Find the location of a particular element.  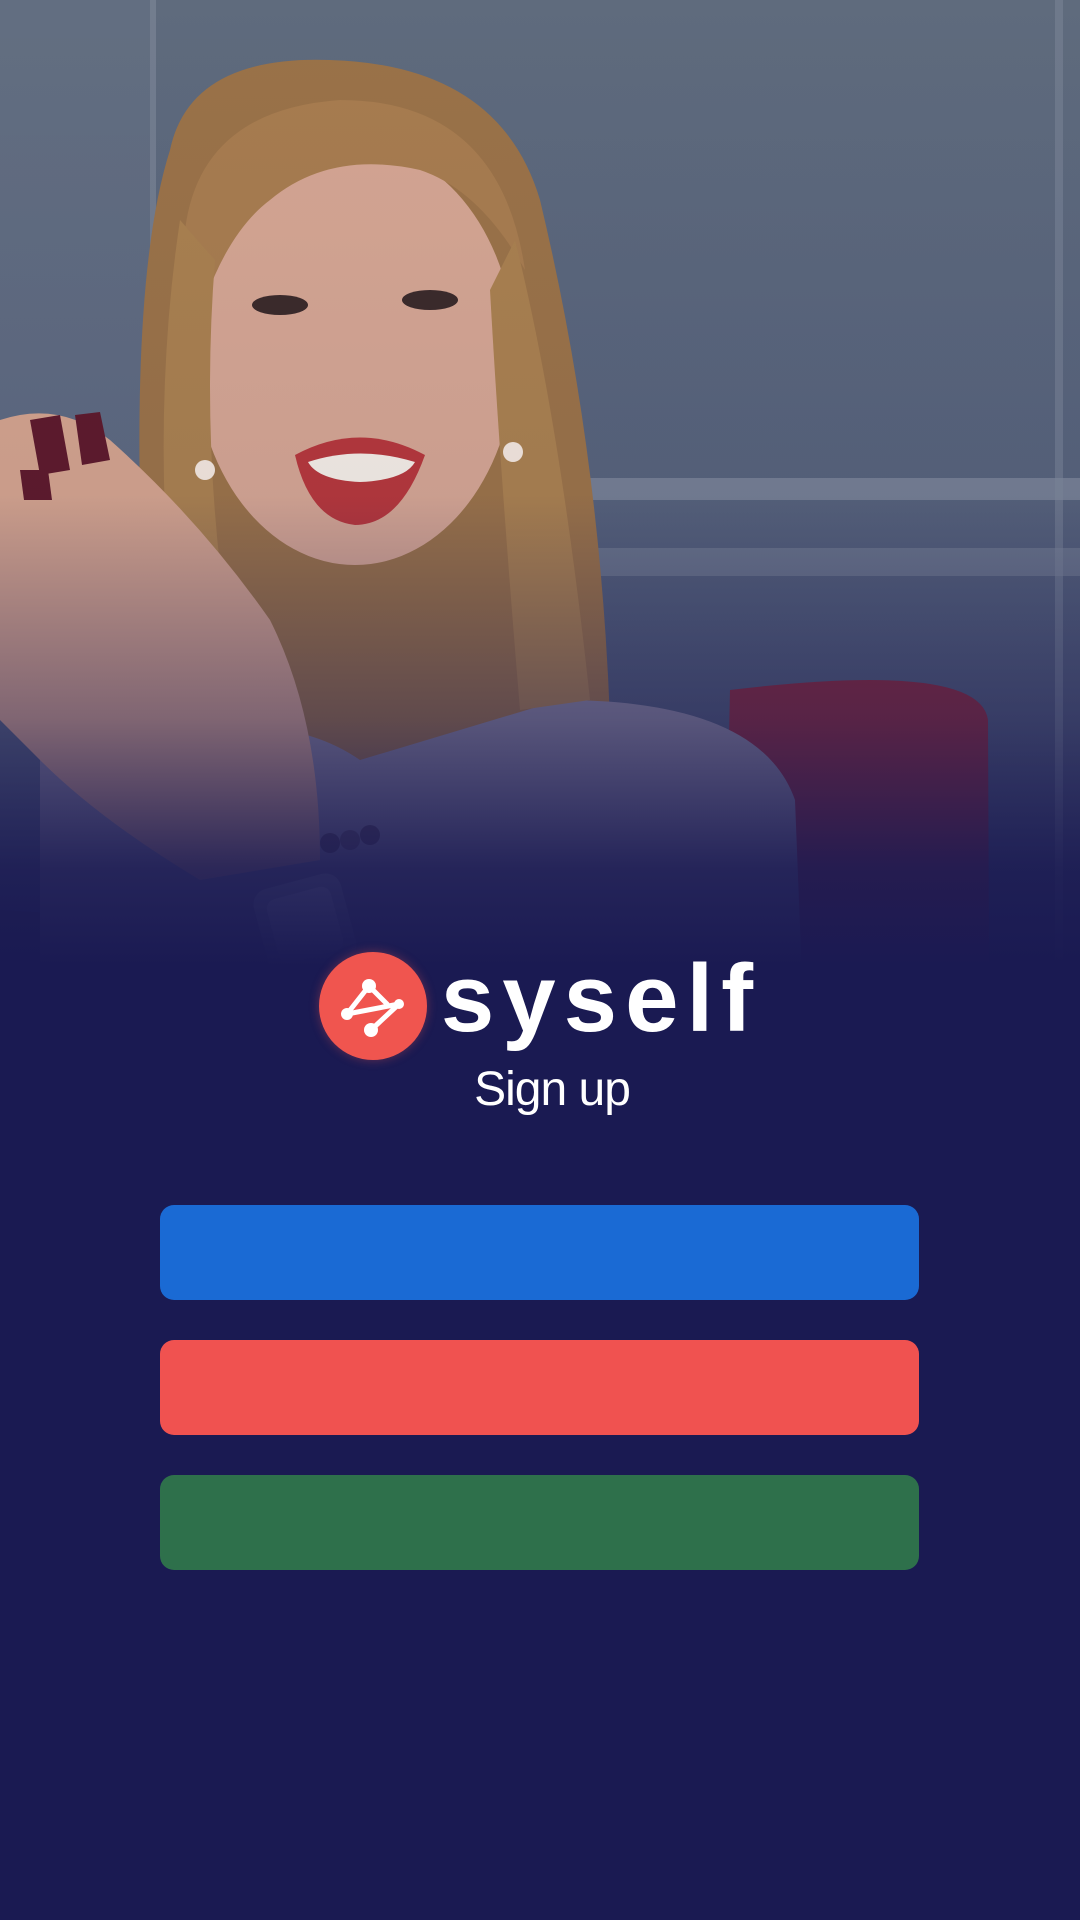

signup-option-button-green is located at coordinates (539, 1522).